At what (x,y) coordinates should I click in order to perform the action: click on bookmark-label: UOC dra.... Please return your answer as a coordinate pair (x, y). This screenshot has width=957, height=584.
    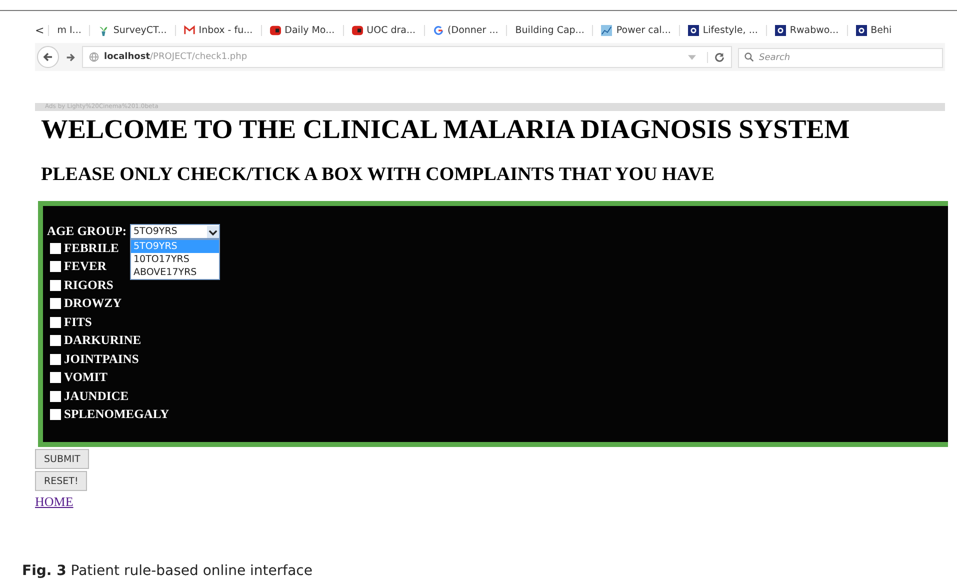
    Looking at the image, I should click on (391, 30).